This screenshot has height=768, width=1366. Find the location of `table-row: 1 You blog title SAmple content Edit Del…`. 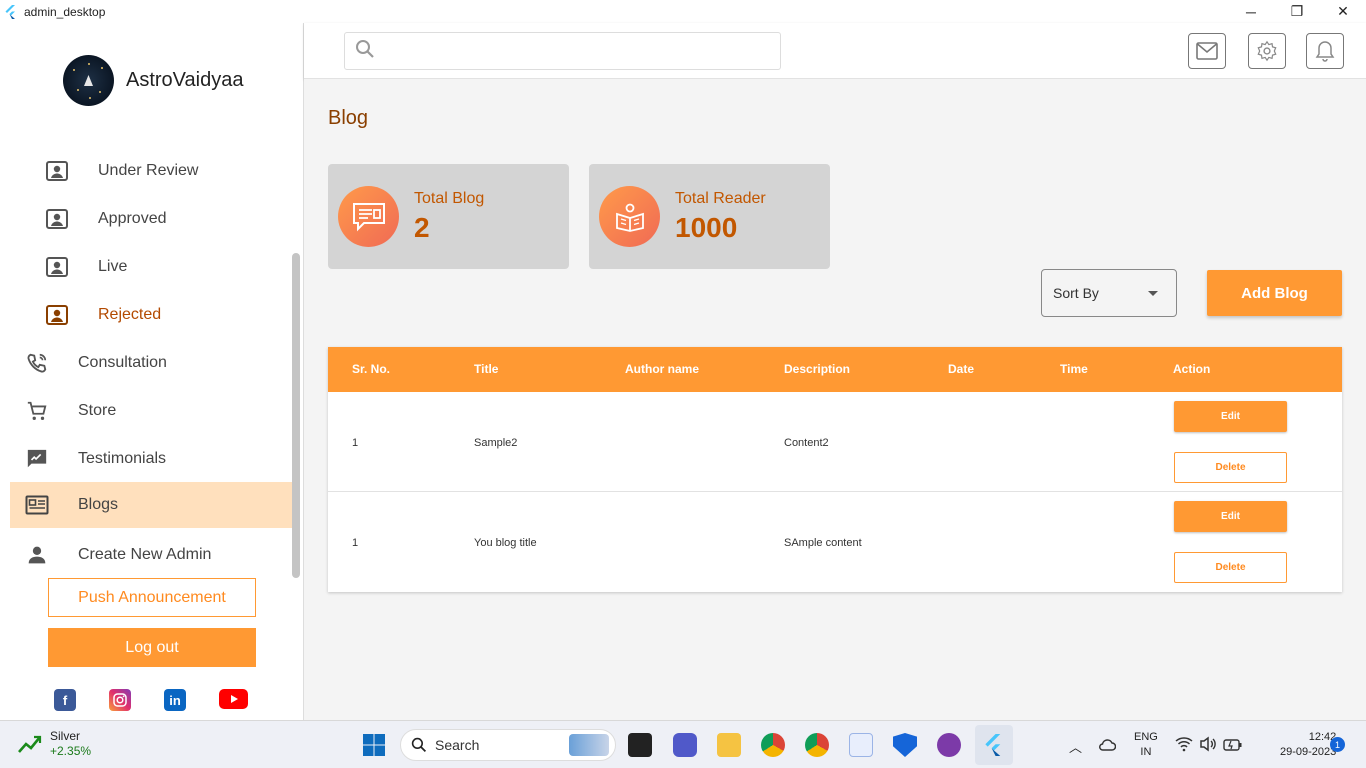

table-row: 1 You blog title SAmple content Edit Del… is located at coordinates (835, 542).